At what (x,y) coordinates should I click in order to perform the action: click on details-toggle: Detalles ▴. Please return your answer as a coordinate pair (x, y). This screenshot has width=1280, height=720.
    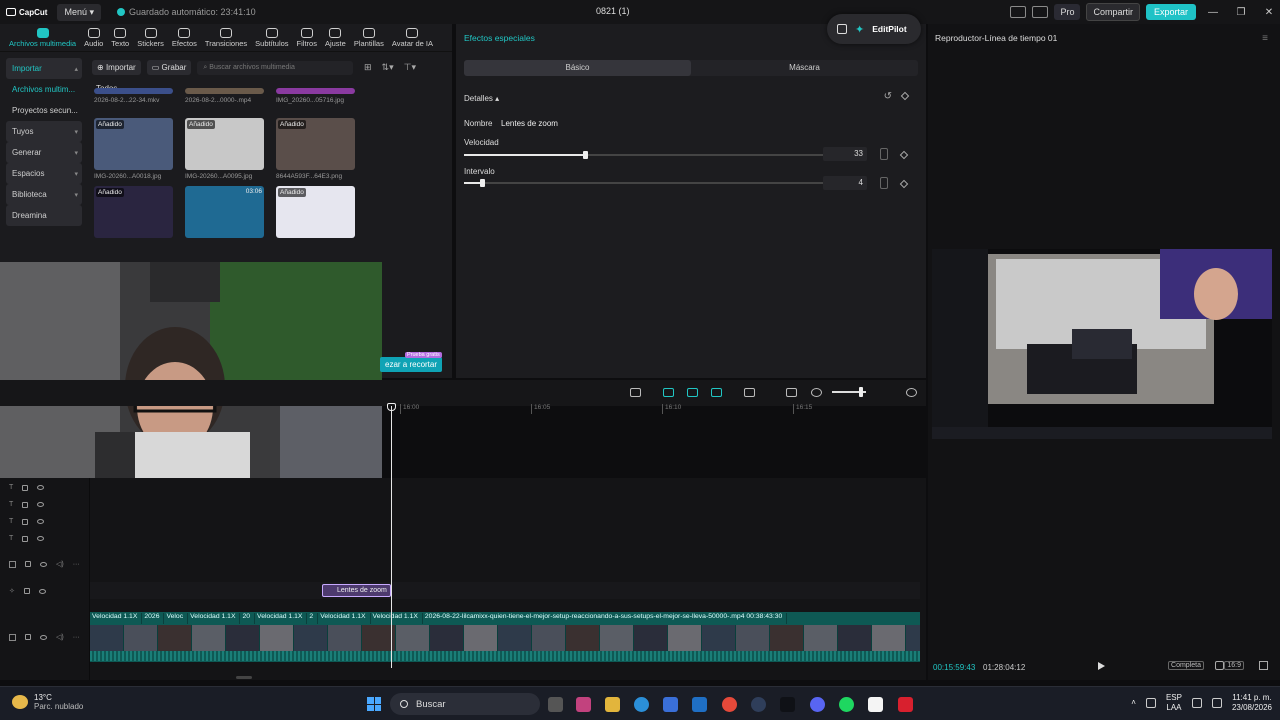
    Looking at the image, I should click on (481, 98).